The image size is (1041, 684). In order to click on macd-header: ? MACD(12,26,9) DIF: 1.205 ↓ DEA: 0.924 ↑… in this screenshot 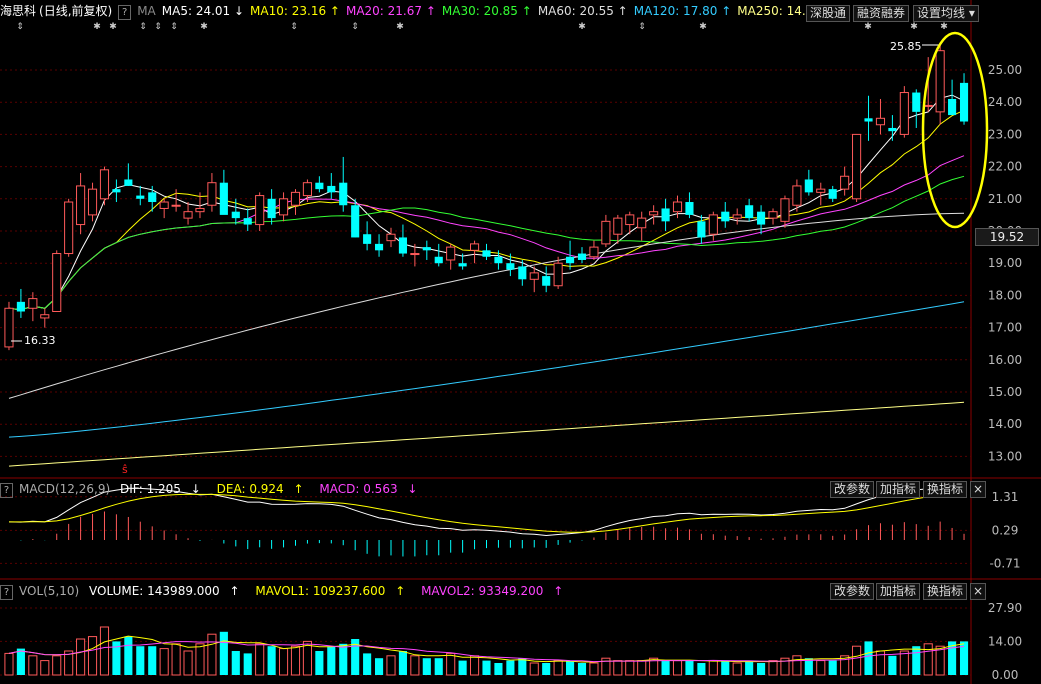, I will do `click(214, 489)`.